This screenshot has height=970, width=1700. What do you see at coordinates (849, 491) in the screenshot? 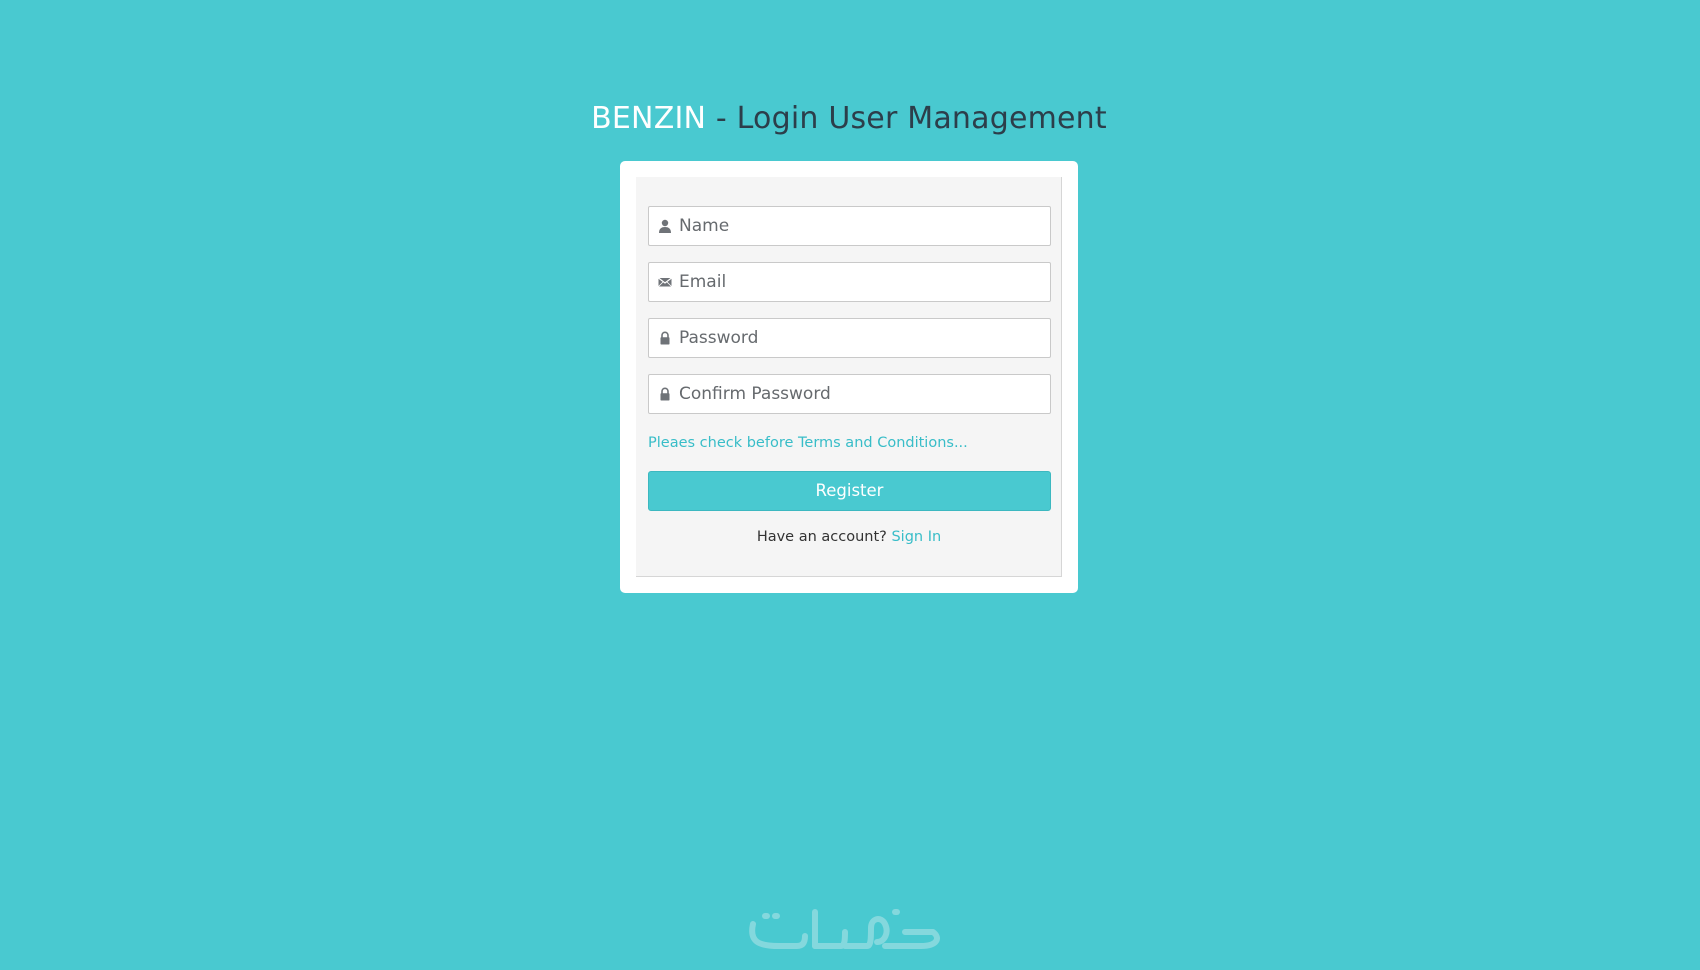
I see `register-button: Register` at bounding box center [849, 491].